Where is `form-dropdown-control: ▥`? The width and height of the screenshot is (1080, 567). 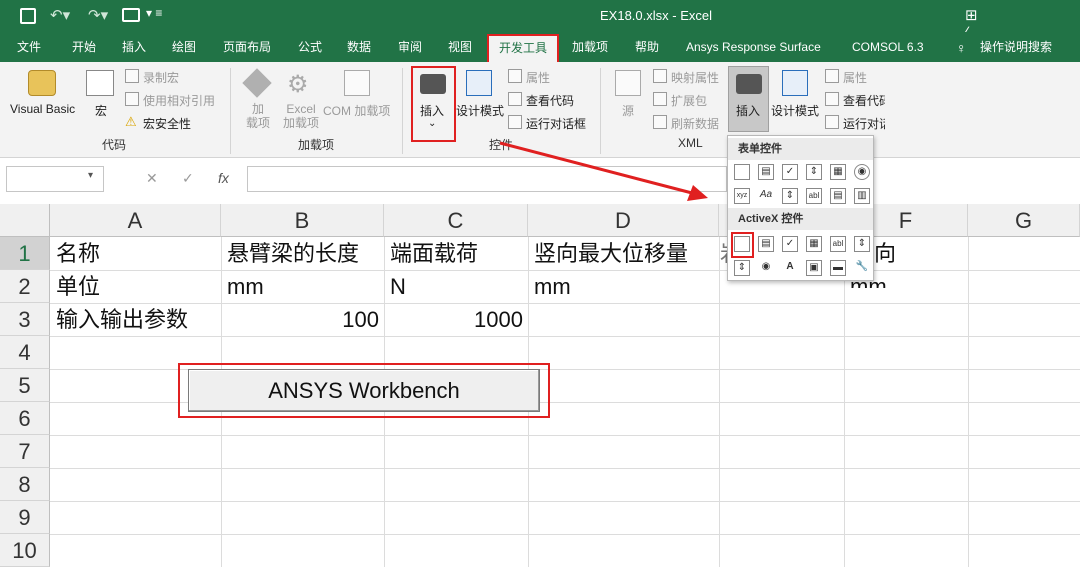 form-dropdown-control: ▥ is located at coordinates (862, 196).